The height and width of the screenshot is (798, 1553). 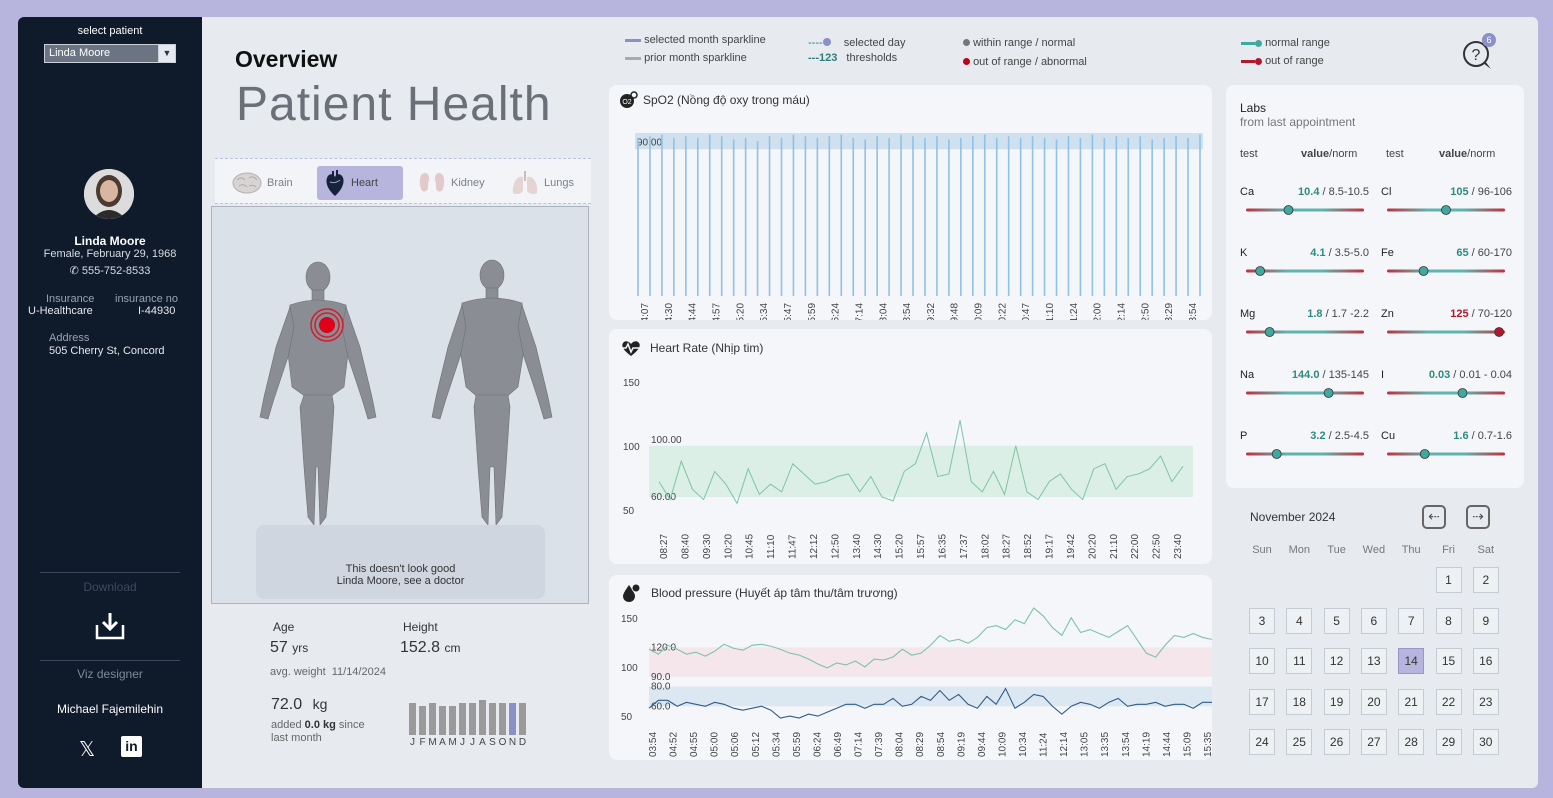 I want to click on spo2-threshold-band, so click(x=919, y=141).